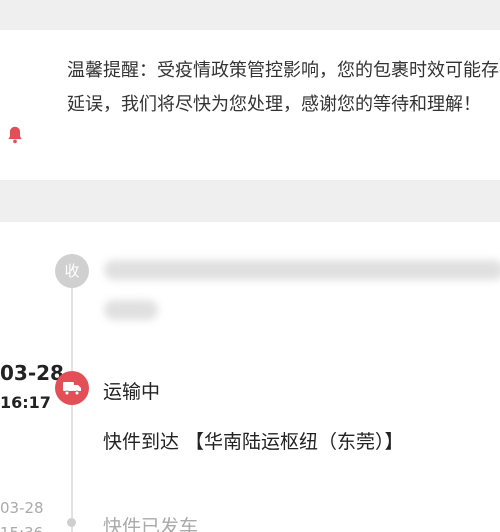 The image size is (500, 532). I want to click on redacted-address-line2, so click(131, 310).